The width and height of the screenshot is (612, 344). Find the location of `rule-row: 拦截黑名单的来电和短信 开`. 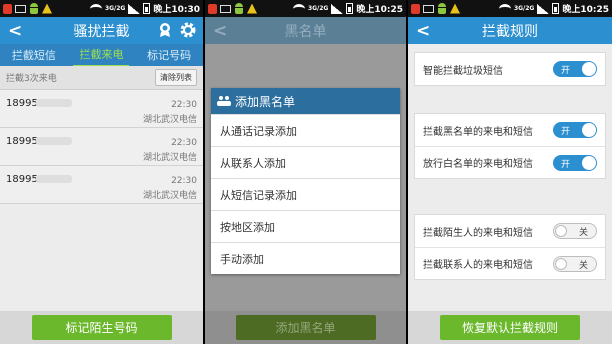

rule-row: 拦截黑名单的来电和短信 开 is located at coordinates (510, 130).